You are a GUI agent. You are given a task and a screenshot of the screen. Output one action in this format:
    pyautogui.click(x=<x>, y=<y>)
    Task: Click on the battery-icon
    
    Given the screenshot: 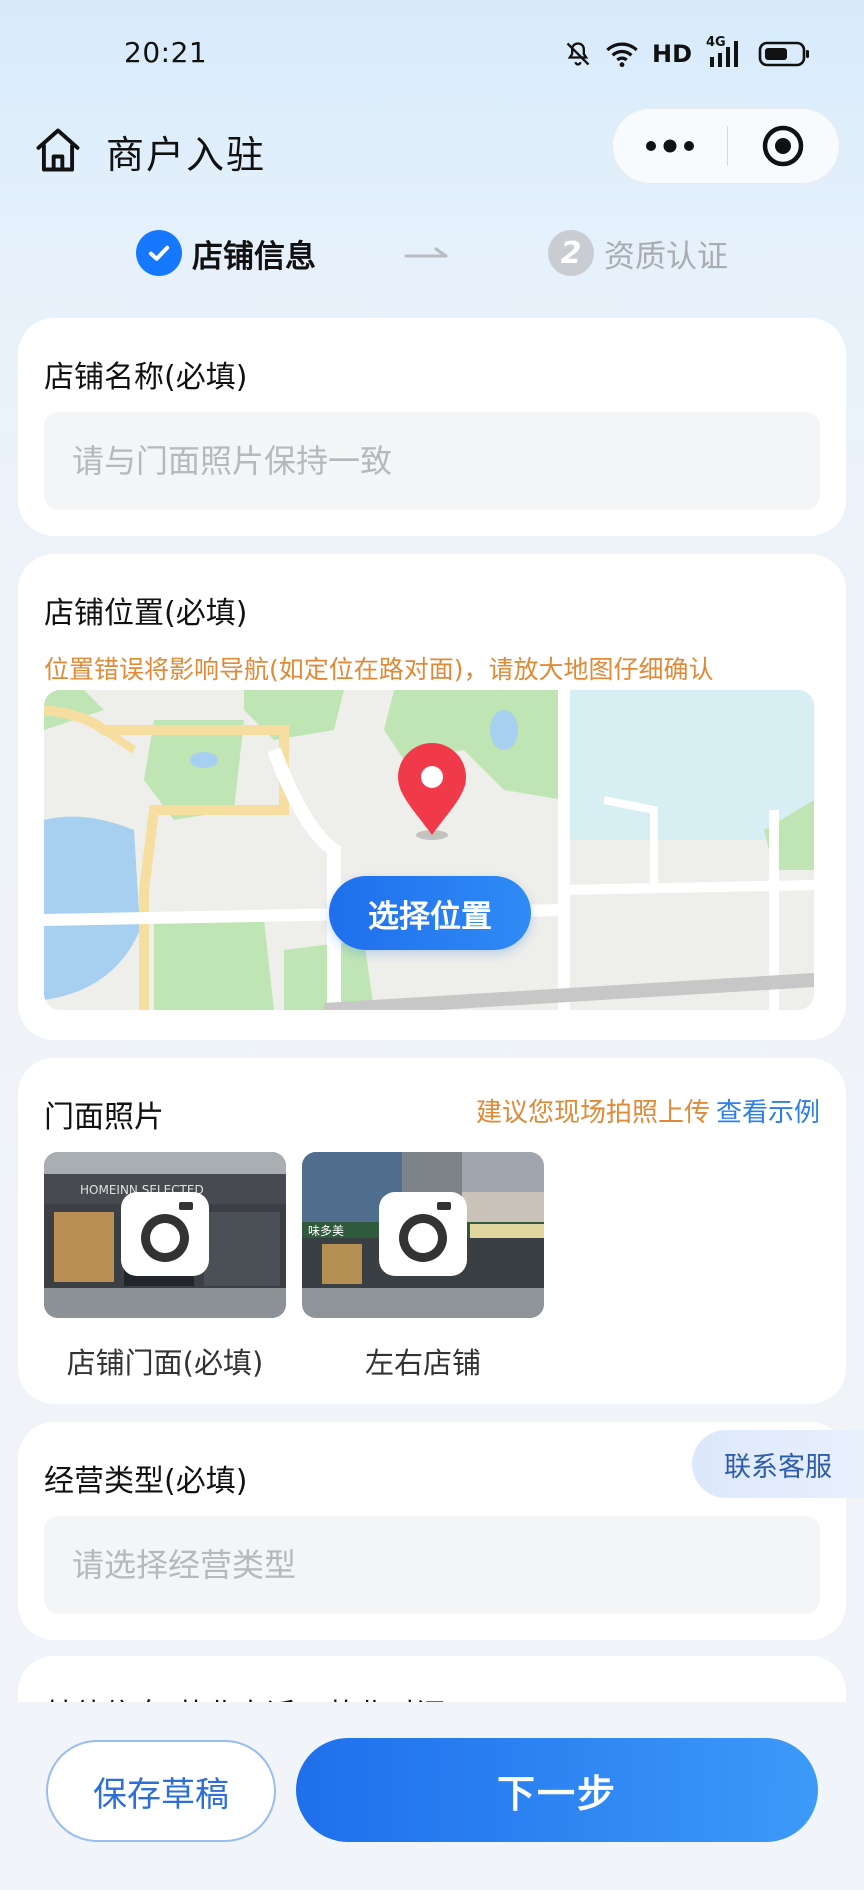 What is the action you would take?
    pyautogui.click(x=783, y=54)
    